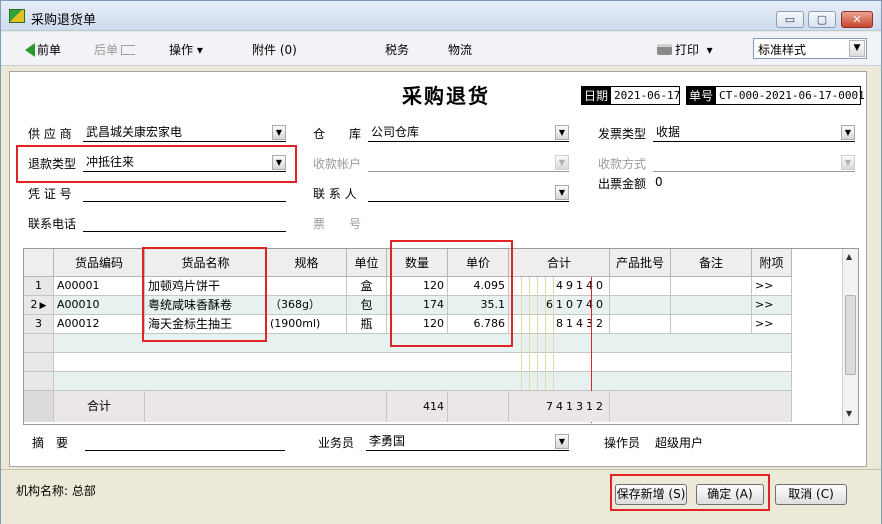 The height and width of the screenshot is (524, 882). Describe the element at coordinates (307, 286) in the screenshot. I see `cell-spec` at that location.